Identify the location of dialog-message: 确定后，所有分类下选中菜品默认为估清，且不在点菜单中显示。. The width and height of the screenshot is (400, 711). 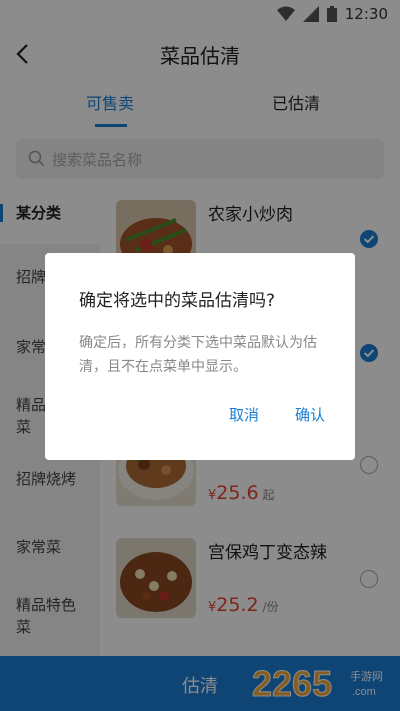
(198, 355).